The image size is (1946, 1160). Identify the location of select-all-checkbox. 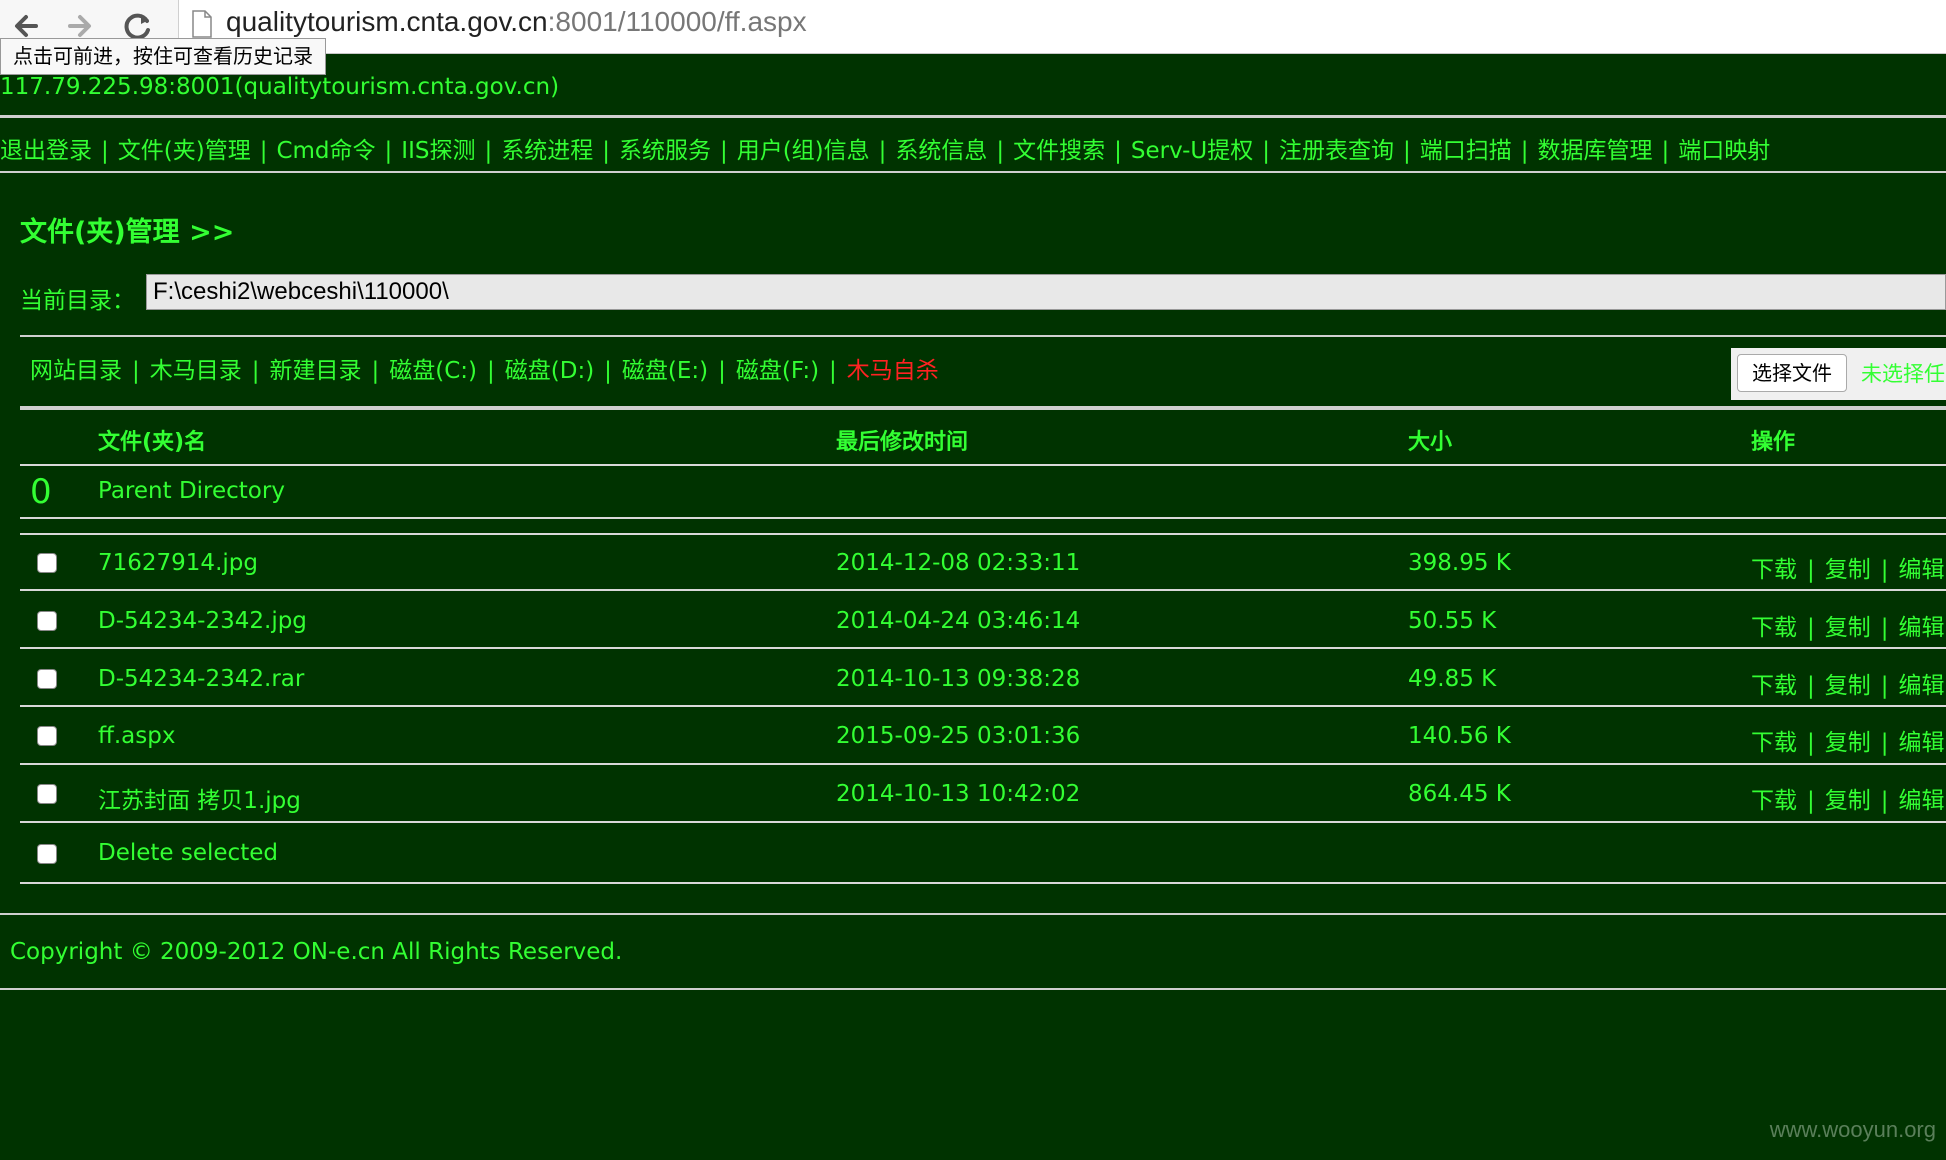
(47, 854).